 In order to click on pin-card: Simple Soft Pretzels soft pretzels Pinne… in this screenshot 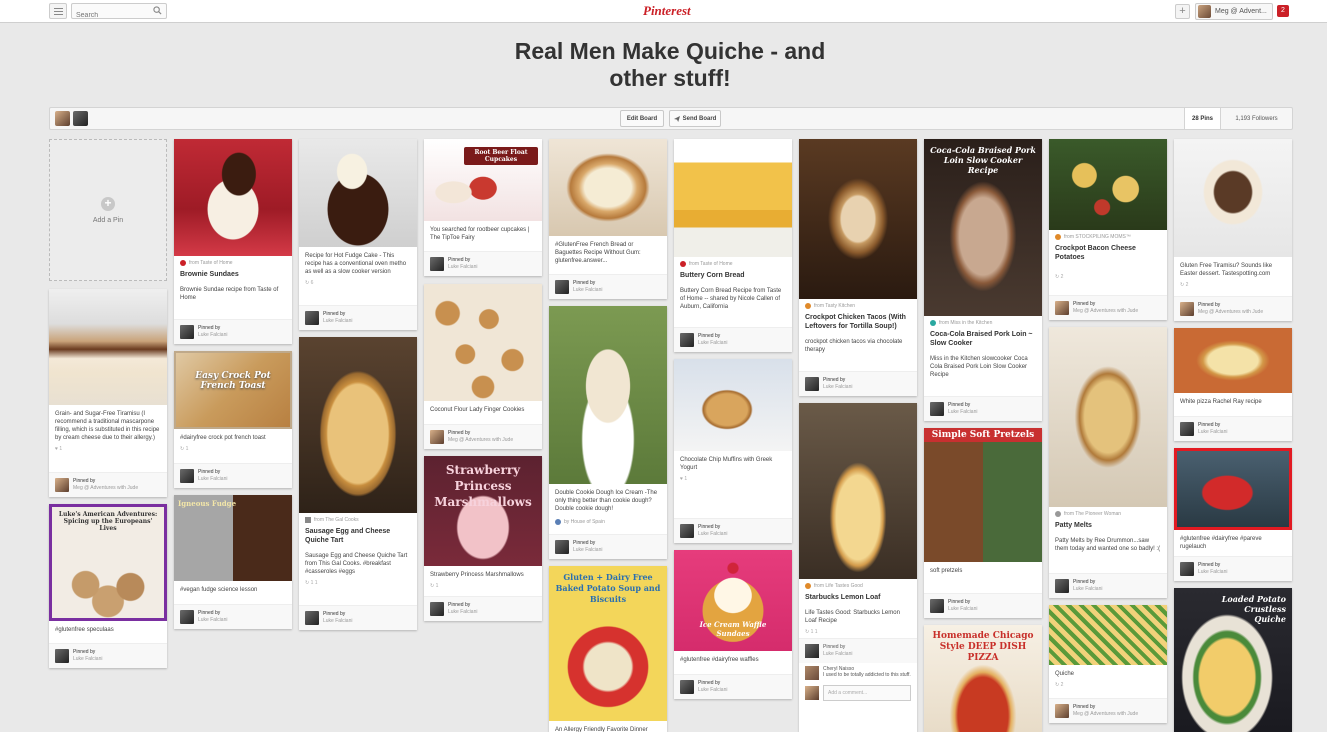, I will do `click(983, 523)`.